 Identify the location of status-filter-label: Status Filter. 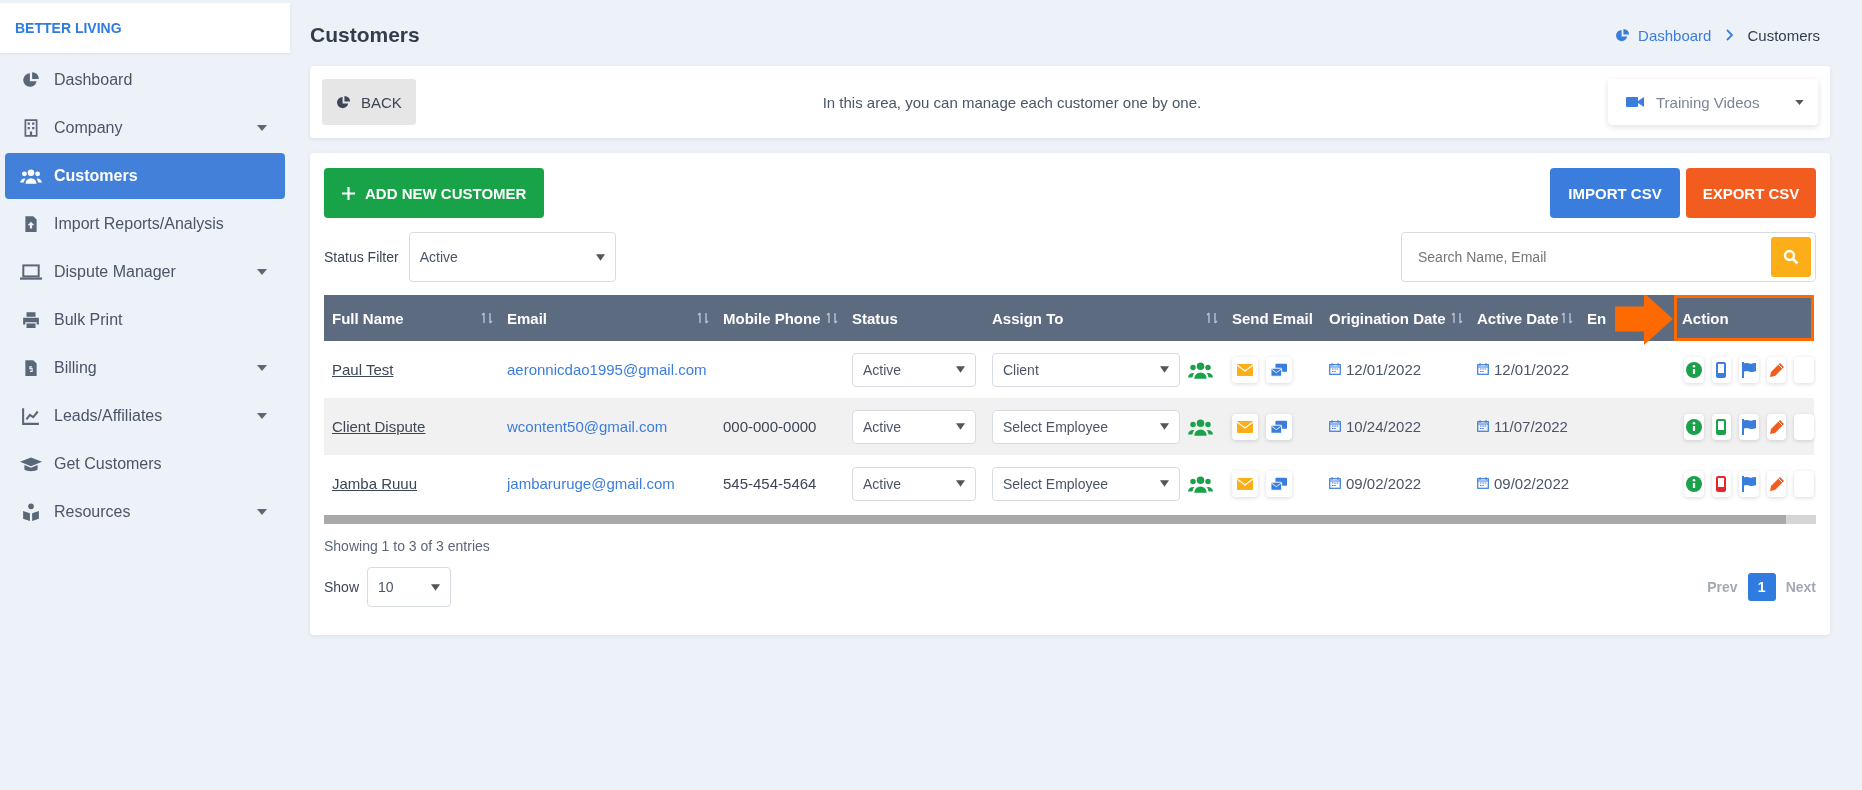
(361, 257).